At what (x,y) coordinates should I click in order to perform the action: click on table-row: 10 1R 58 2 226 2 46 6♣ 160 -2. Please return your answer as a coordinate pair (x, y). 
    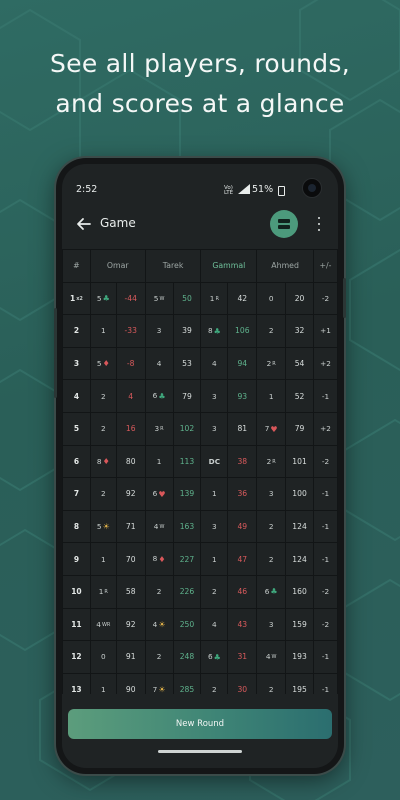
    Looking at the image, I should click on (200, 591).